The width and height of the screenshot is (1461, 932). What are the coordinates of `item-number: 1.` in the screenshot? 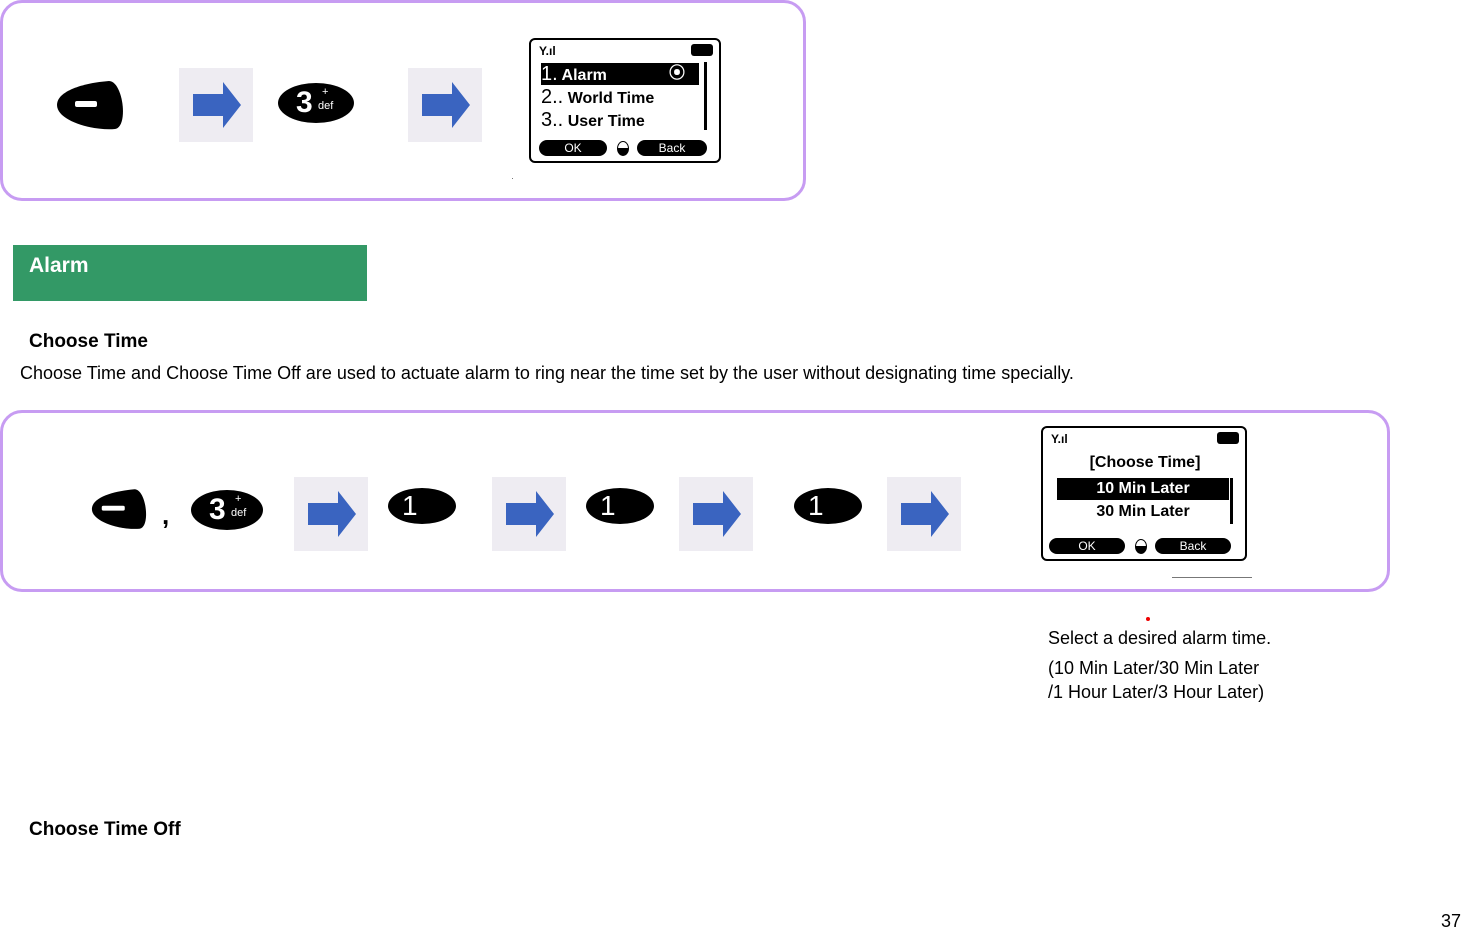 It's located at (549, 74).